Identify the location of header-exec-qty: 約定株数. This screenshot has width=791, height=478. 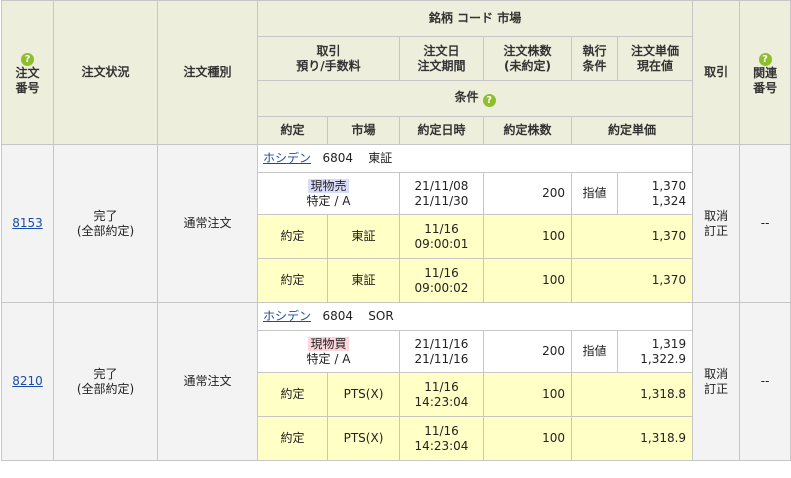
(527, 130).